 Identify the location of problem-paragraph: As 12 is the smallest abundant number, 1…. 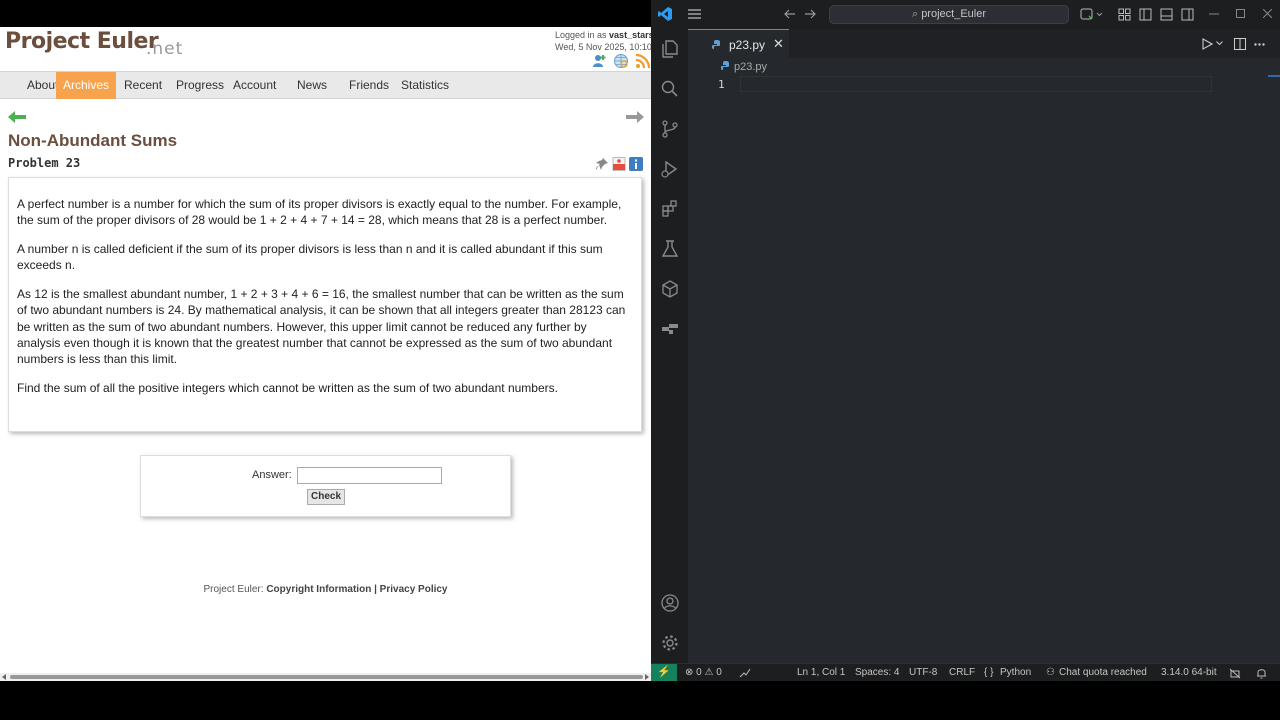
(321, 327).